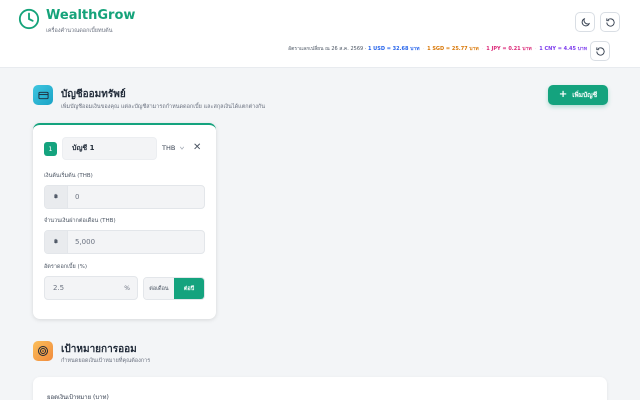 The width and height of the screenshot is (640, 400). I want to click on plus-icon: +, so click(563, 94).